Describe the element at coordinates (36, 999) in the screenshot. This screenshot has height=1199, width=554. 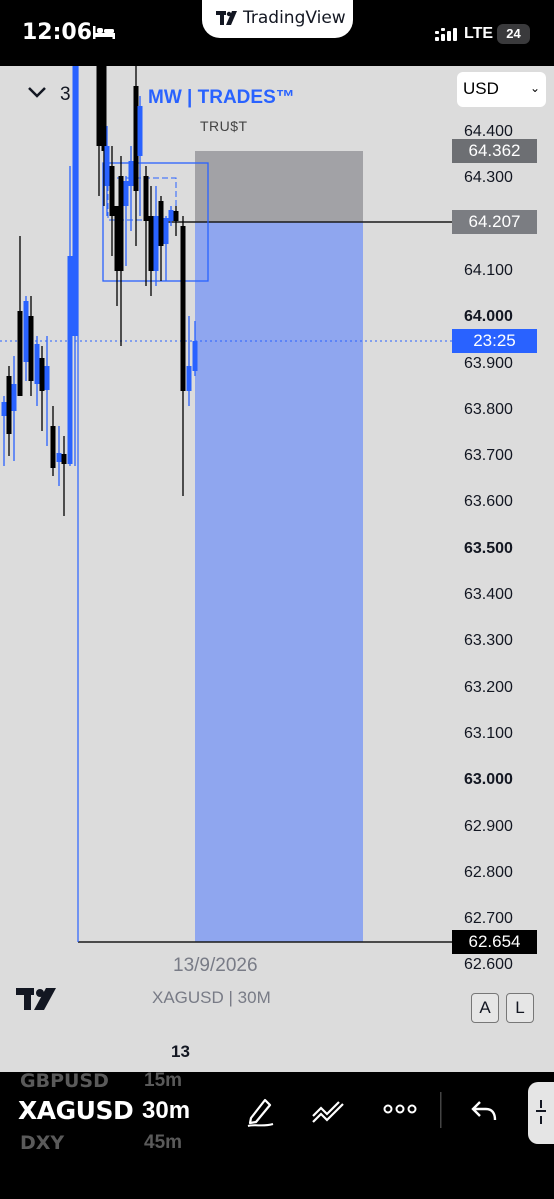
I see `tradingview-watermark-icon` at that location.